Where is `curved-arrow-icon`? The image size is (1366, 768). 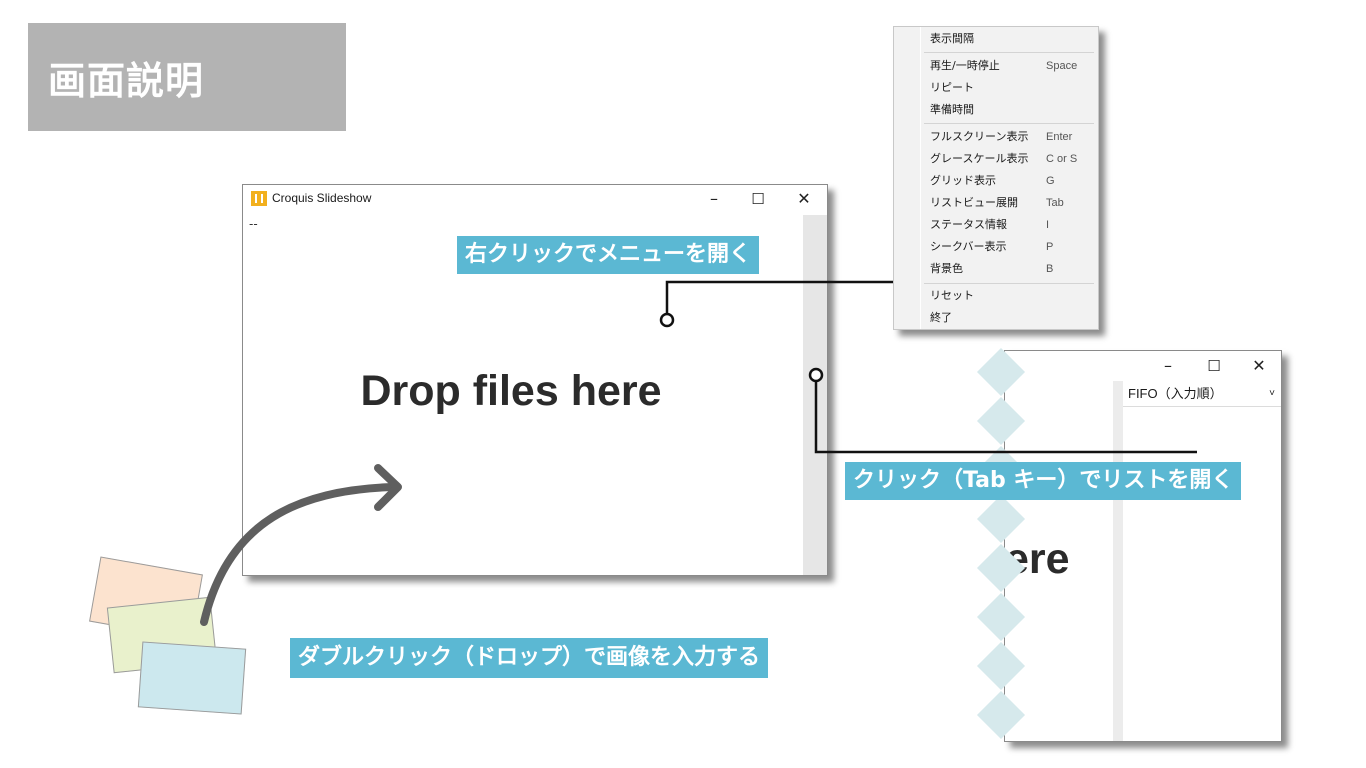
curved-arrow-icon is located at coordinates (301, 545).